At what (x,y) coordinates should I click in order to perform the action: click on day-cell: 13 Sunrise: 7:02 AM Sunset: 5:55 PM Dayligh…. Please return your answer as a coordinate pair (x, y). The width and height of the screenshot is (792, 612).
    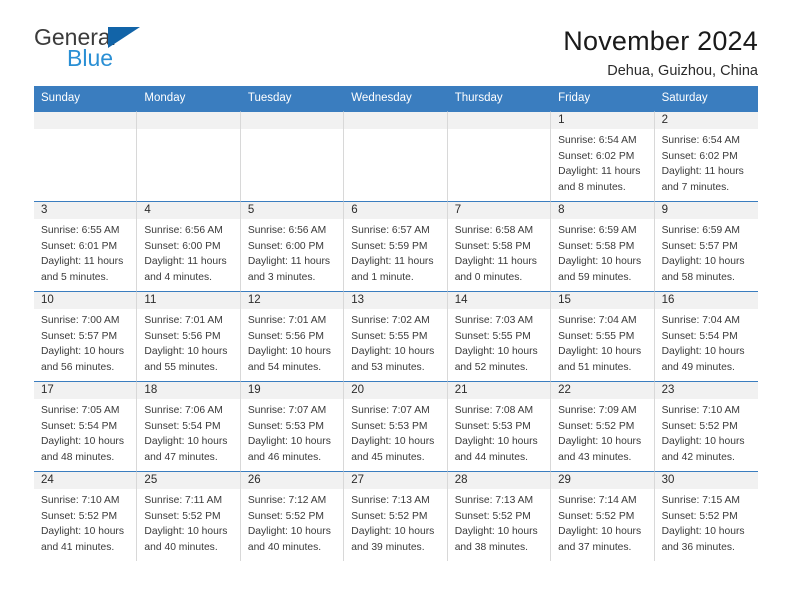
    Looking at the image, I should click on (396, 335).